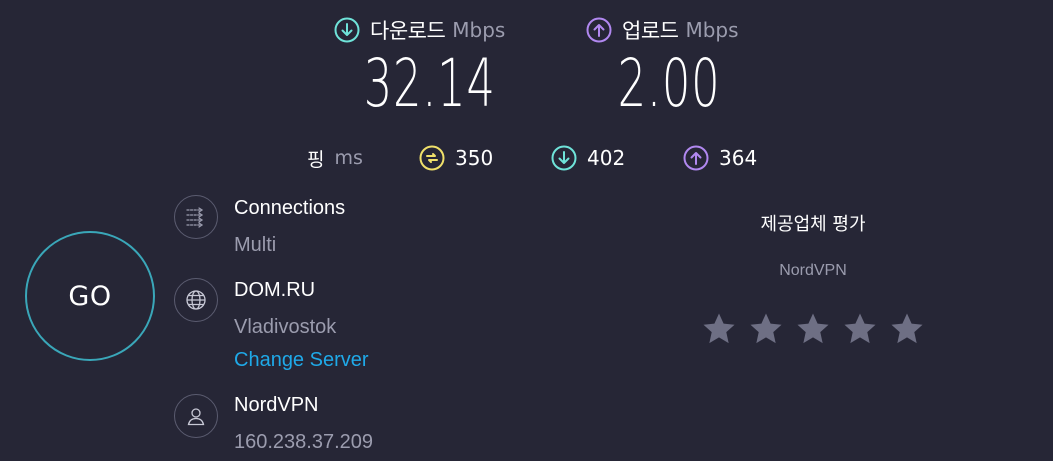 Image resolution: width=1053 pixels, height=461 pixels. Describe the element at coordinates (813, 224) in the screenshot. I see `rating-title: 제공업체 평가` at that location.